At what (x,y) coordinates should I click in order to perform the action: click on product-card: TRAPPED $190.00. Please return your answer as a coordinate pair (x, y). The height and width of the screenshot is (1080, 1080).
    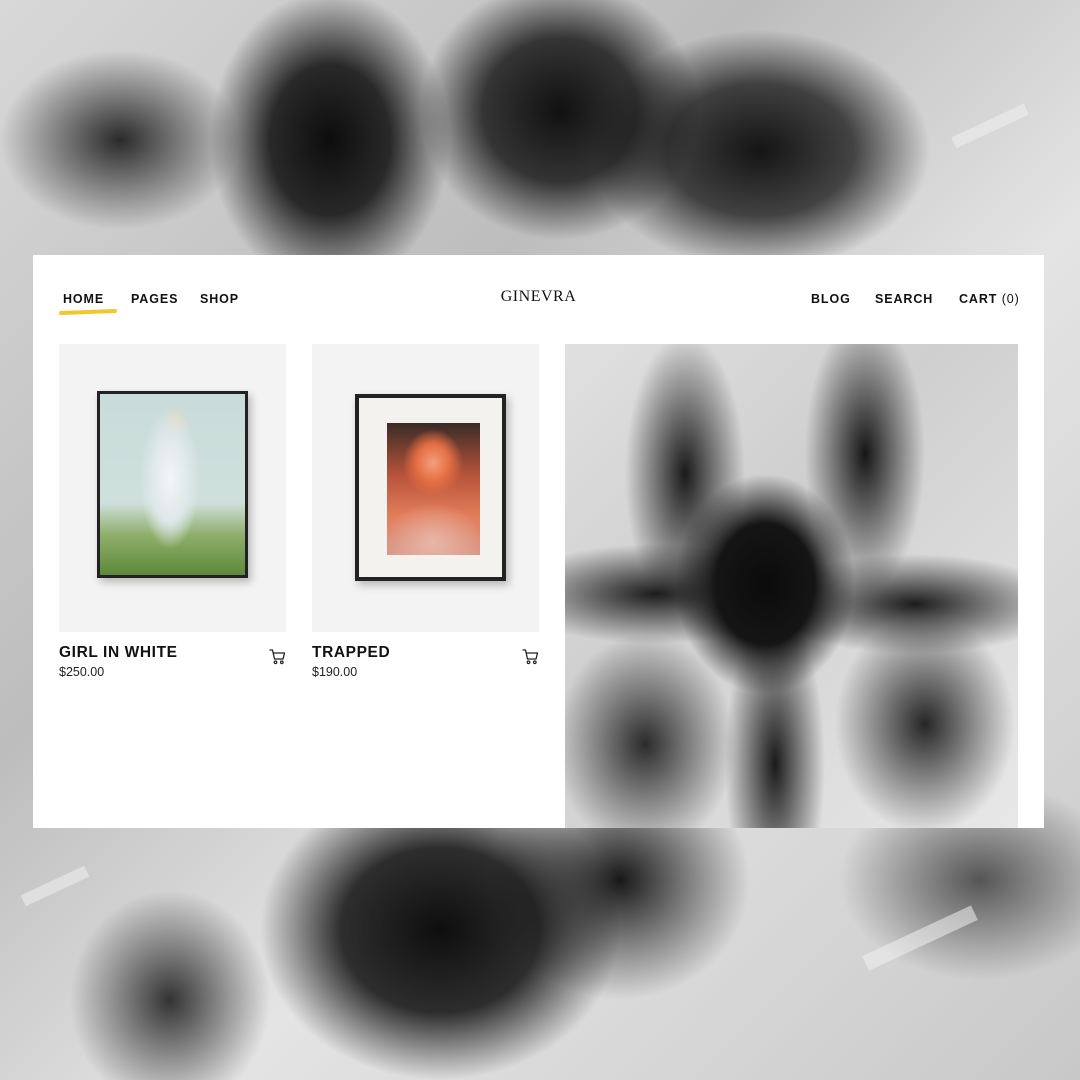
    Looking at the image, I should click on (425, 511).